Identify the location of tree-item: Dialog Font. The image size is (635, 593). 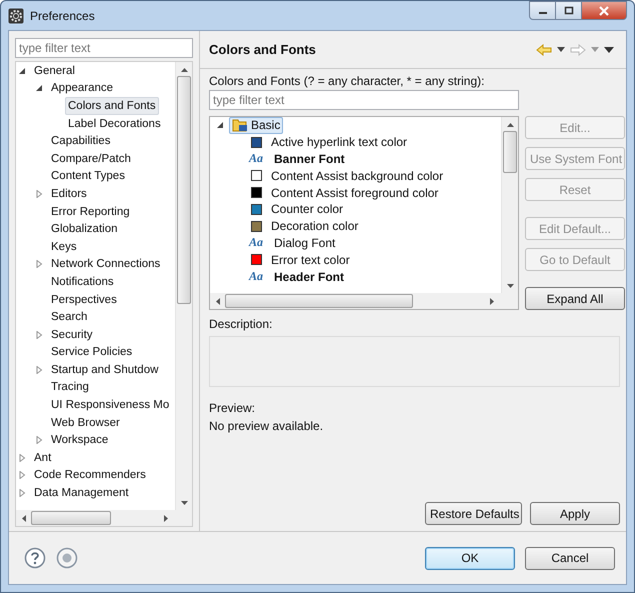
(305, 243).